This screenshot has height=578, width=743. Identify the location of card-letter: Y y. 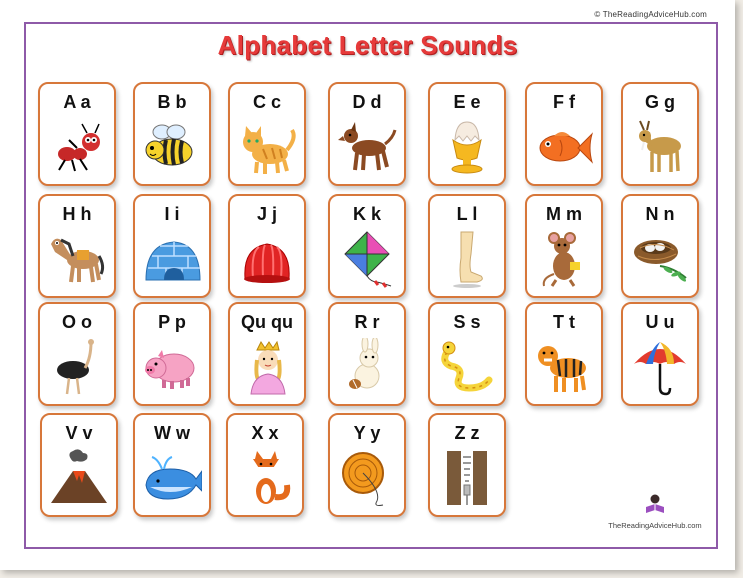
(367, 433).